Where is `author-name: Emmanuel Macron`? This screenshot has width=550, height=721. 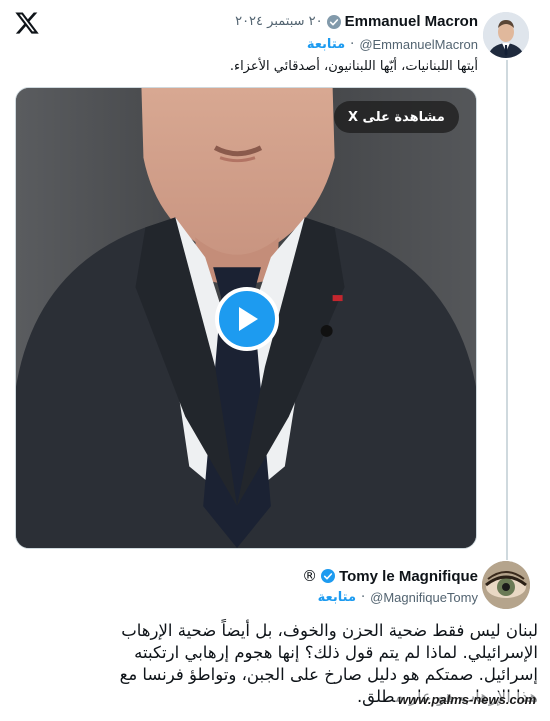
author-name: Emmanuel Macron is located at coordinates (411, 21).